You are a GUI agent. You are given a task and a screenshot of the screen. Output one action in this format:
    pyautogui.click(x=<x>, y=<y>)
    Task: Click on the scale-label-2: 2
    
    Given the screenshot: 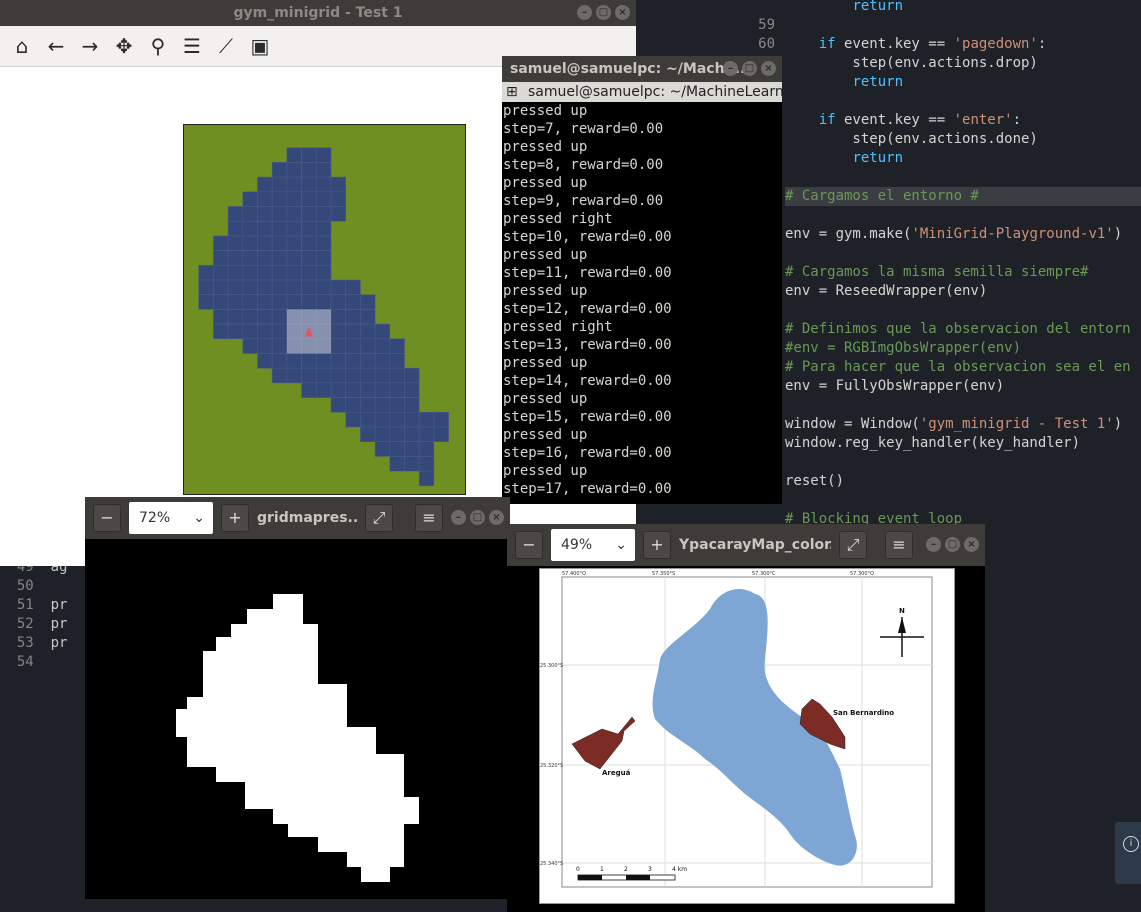 What is the action you would take?
    pyautogui.click(x=626, y=869)
    